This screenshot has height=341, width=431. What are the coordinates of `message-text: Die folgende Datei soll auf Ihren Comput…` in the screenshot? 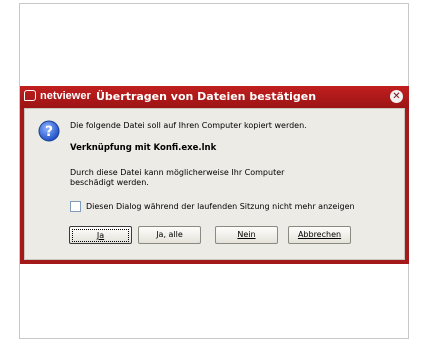 It's located at (188, 125).